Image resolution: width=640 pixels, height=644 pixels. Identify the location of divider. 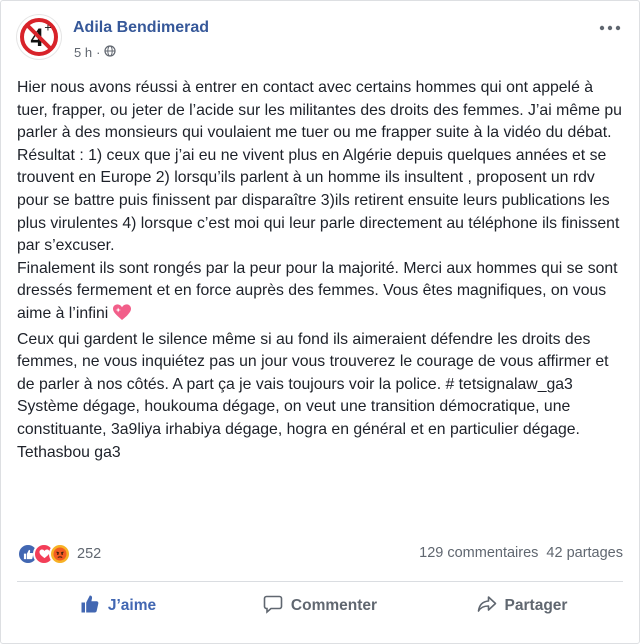
(320, 581).